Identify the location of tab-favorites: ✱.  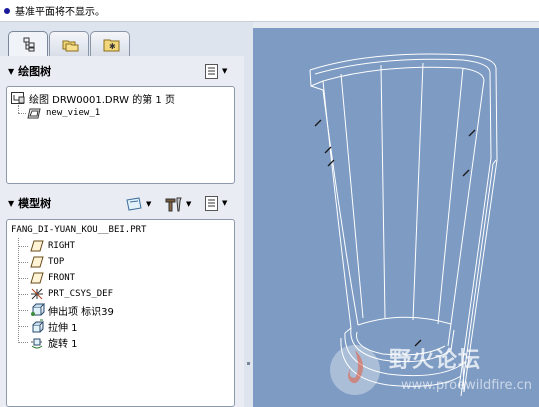
(110, 43).